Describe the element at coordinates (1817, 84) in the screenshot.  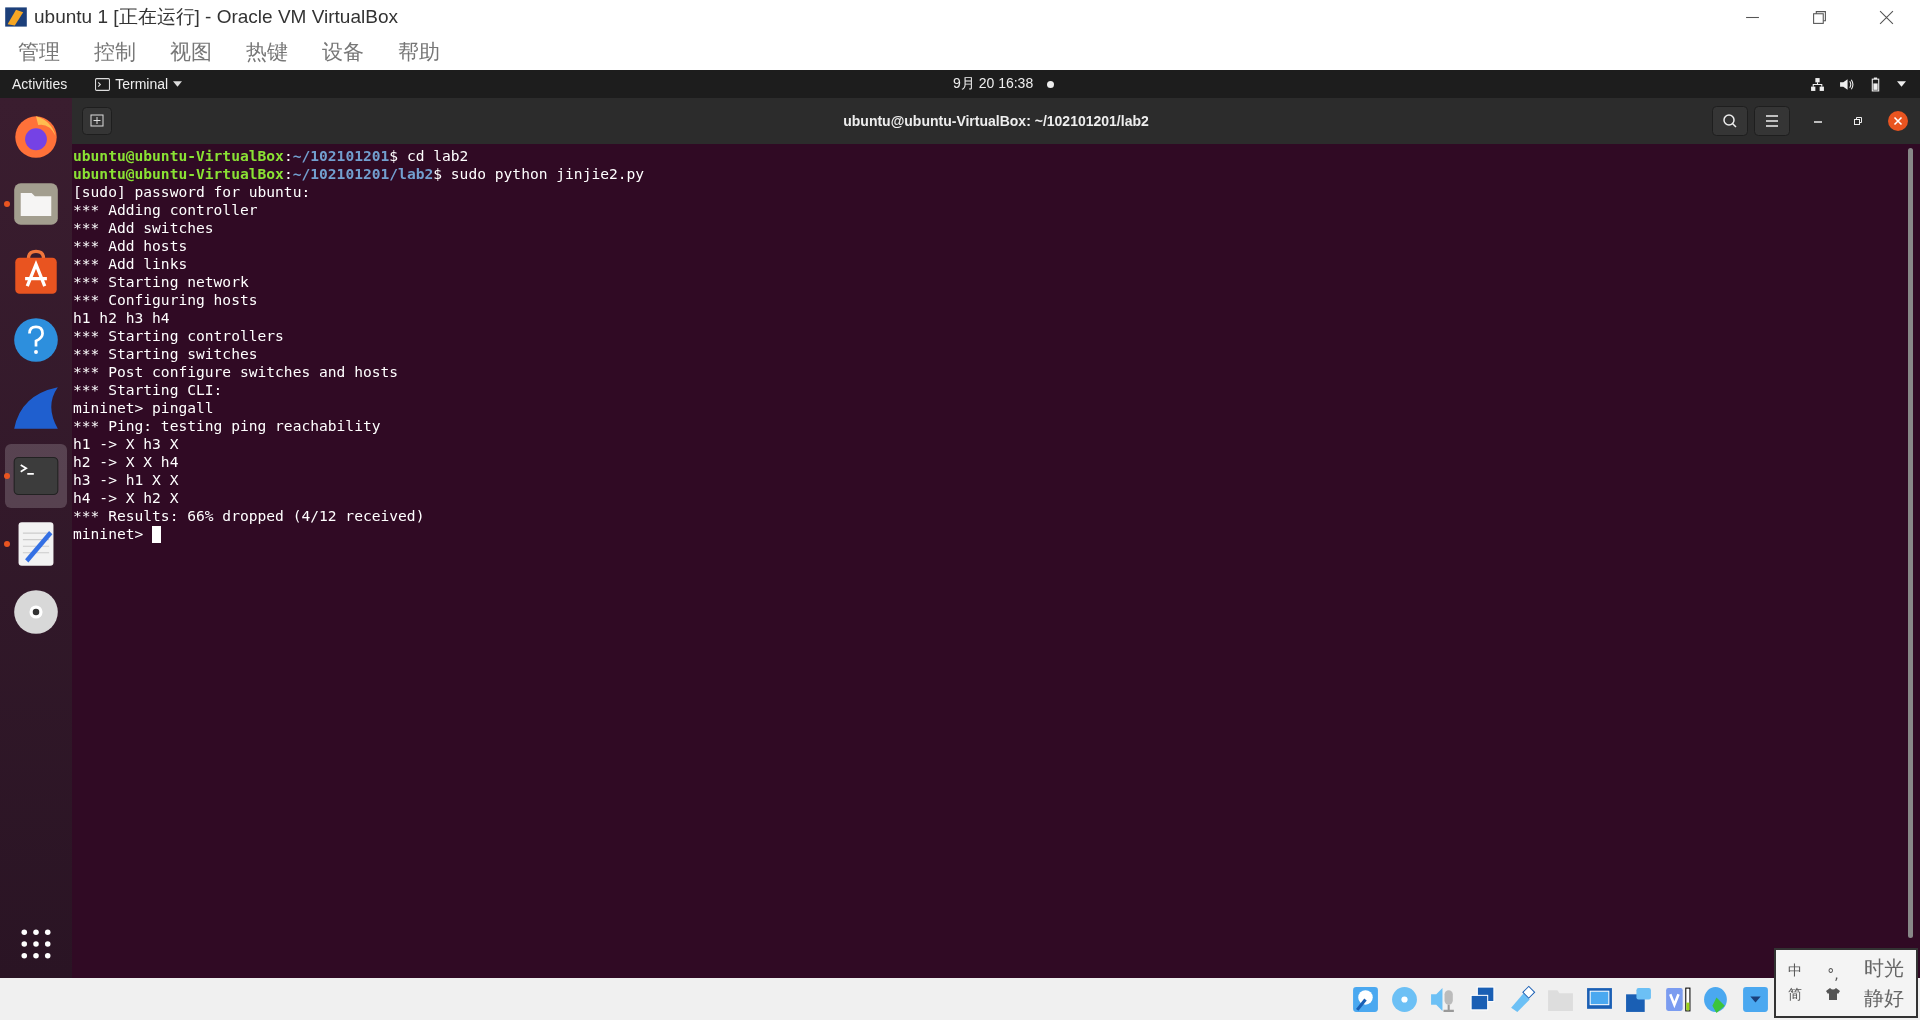
I see `network-icon` at that location.